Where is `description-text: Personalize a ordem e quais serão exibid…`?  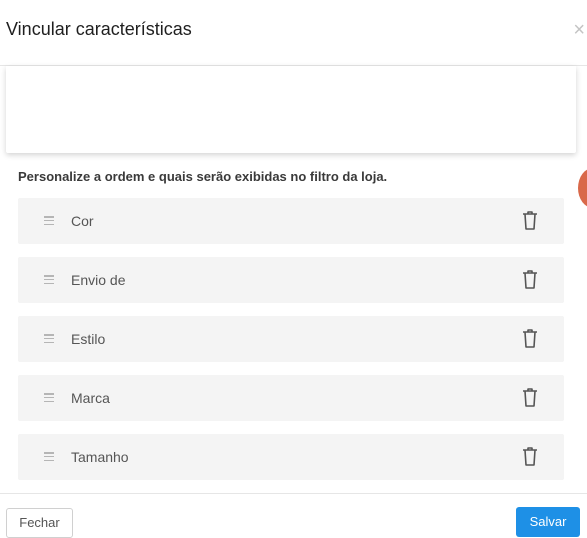
description-text: Personalize a ordem e quais serão exibid… is located at coordinates (203, 176).